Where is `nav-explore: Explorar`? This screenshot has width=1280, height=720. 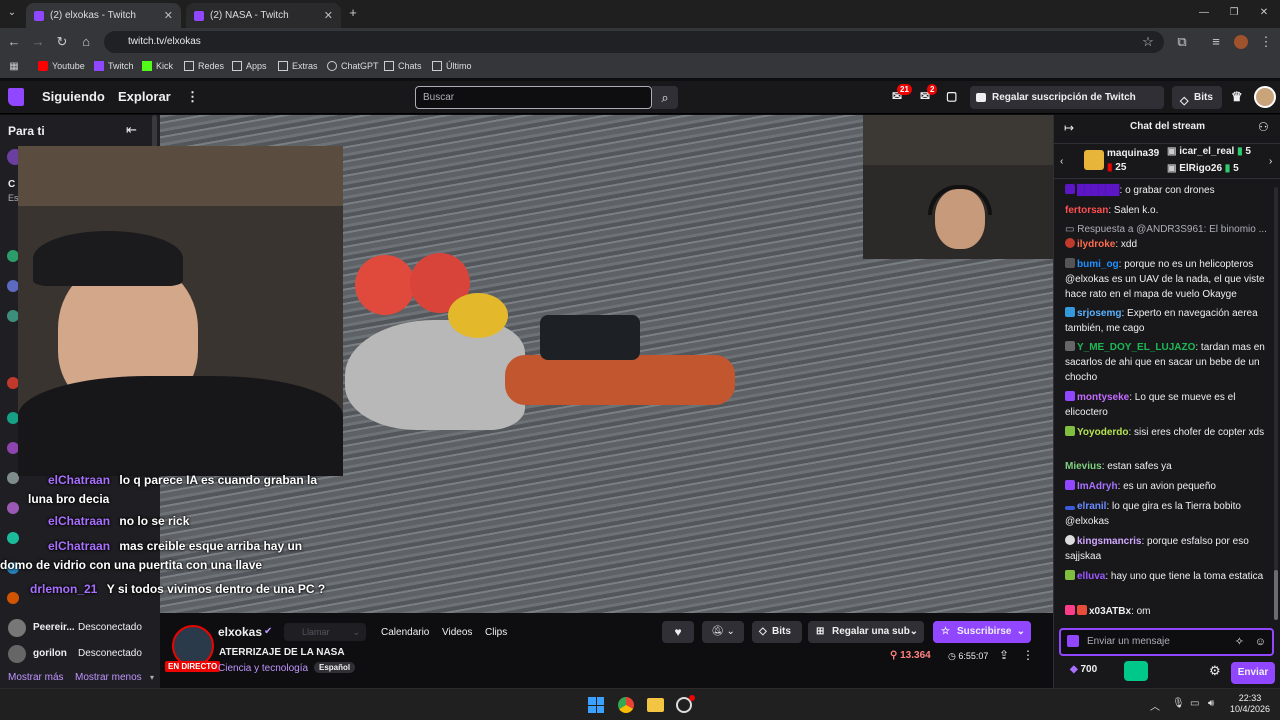 nav-explore: Explorar is located at coordinates (144, 96).